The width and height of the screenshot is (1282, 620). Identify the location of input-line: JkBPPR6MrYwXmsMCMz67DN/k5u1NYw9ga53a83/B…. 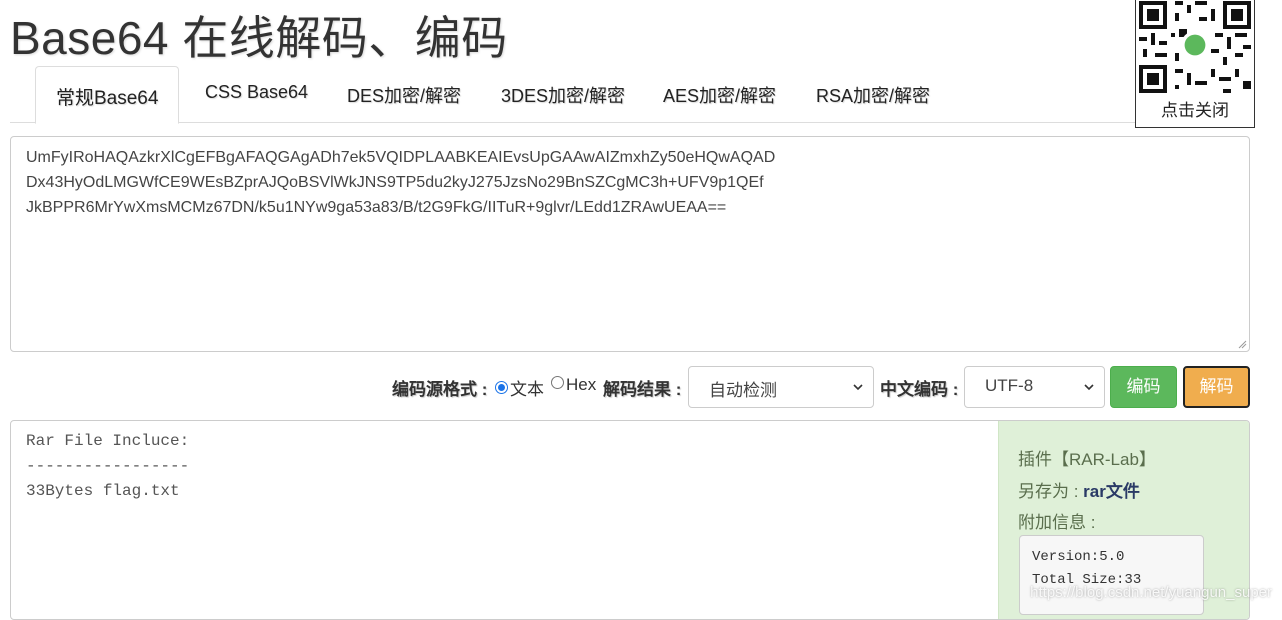
(376, 207).